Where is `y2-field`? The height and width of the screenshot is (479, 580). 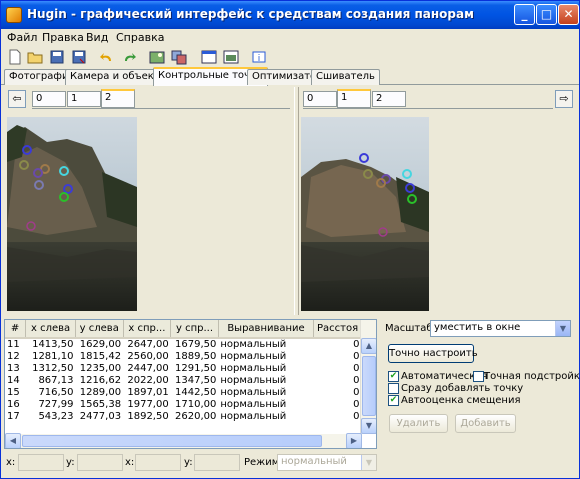
y2-field is located at coordinates (217, 462).